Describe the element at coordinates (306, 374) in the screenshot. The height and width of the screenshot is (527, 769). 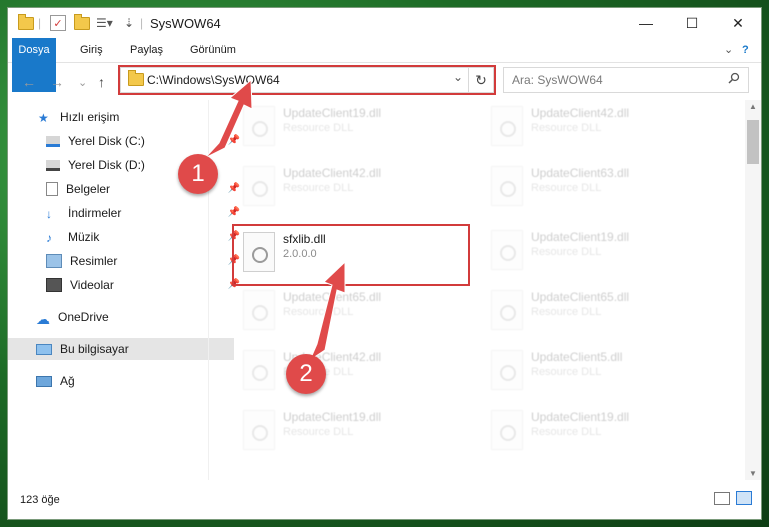
I see `callout-badge-2: 2` at that location.